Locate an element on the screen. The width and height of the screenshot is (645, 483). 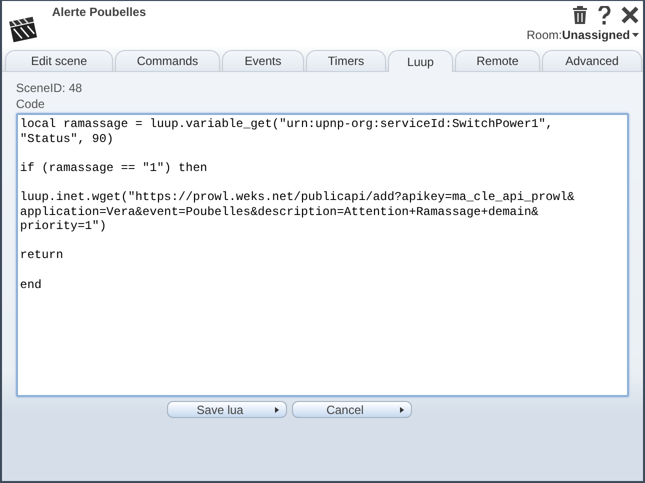
tab: Commands is located at coordinates (167, 60).